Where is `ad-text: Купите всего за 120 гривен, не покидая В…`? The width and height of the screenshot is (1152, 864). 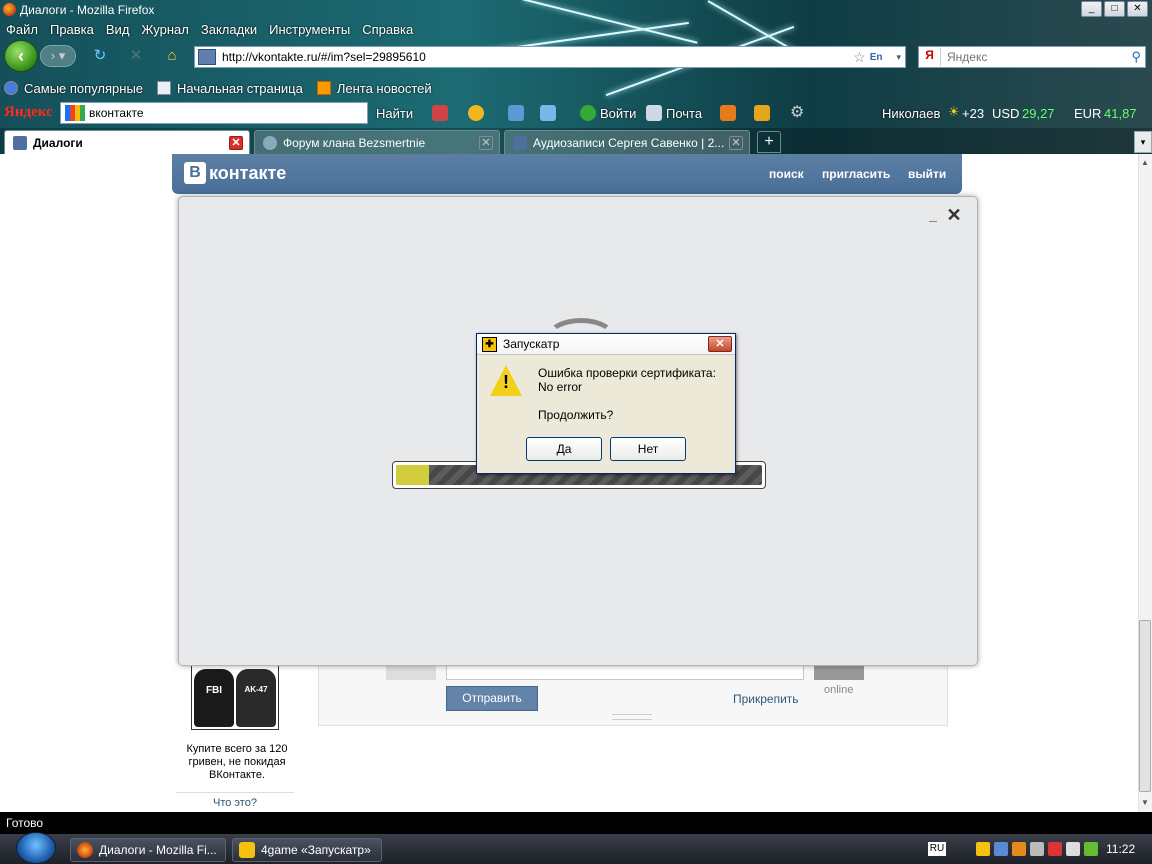
ad-text: Купите всего за 120 гривен, не покидая В… is located at coordinates (237, 762).